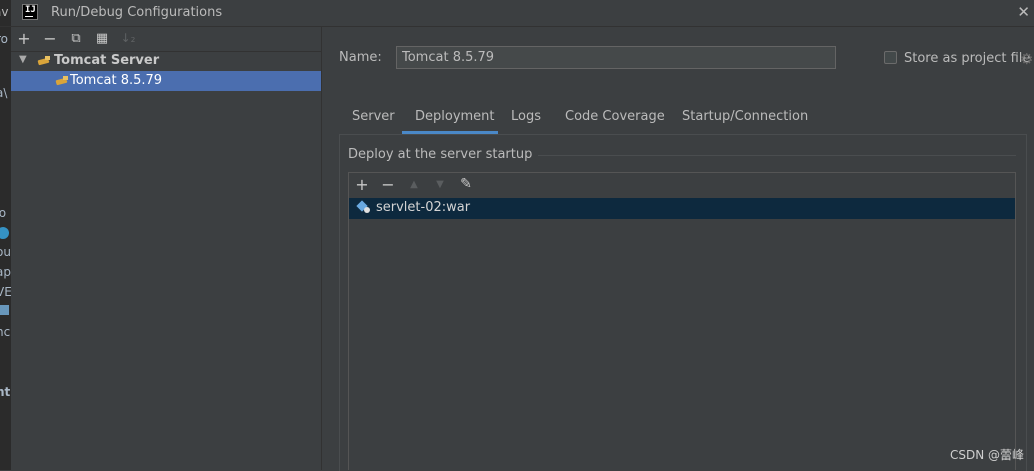 The height and width of the screenshot is (471, 1034). I want to click on section-divider, so click(766, 155).